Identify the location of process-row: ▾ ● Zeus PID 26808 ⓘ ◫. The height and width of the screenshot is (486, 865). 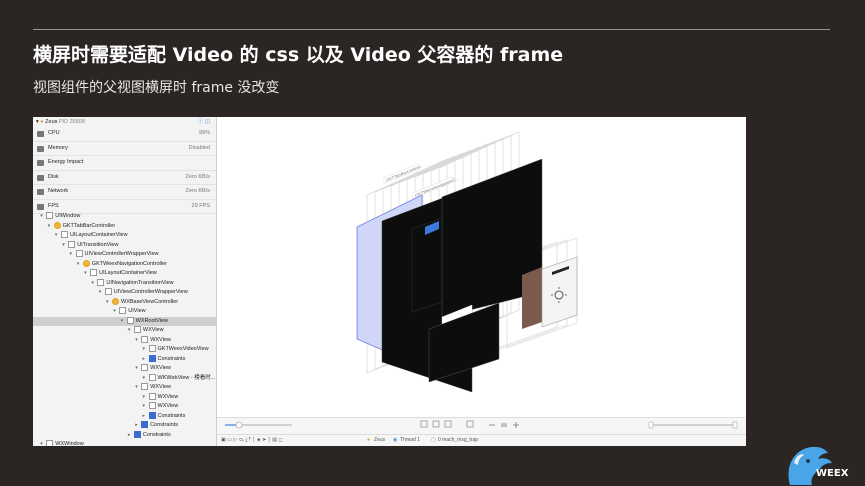
(124, 122).